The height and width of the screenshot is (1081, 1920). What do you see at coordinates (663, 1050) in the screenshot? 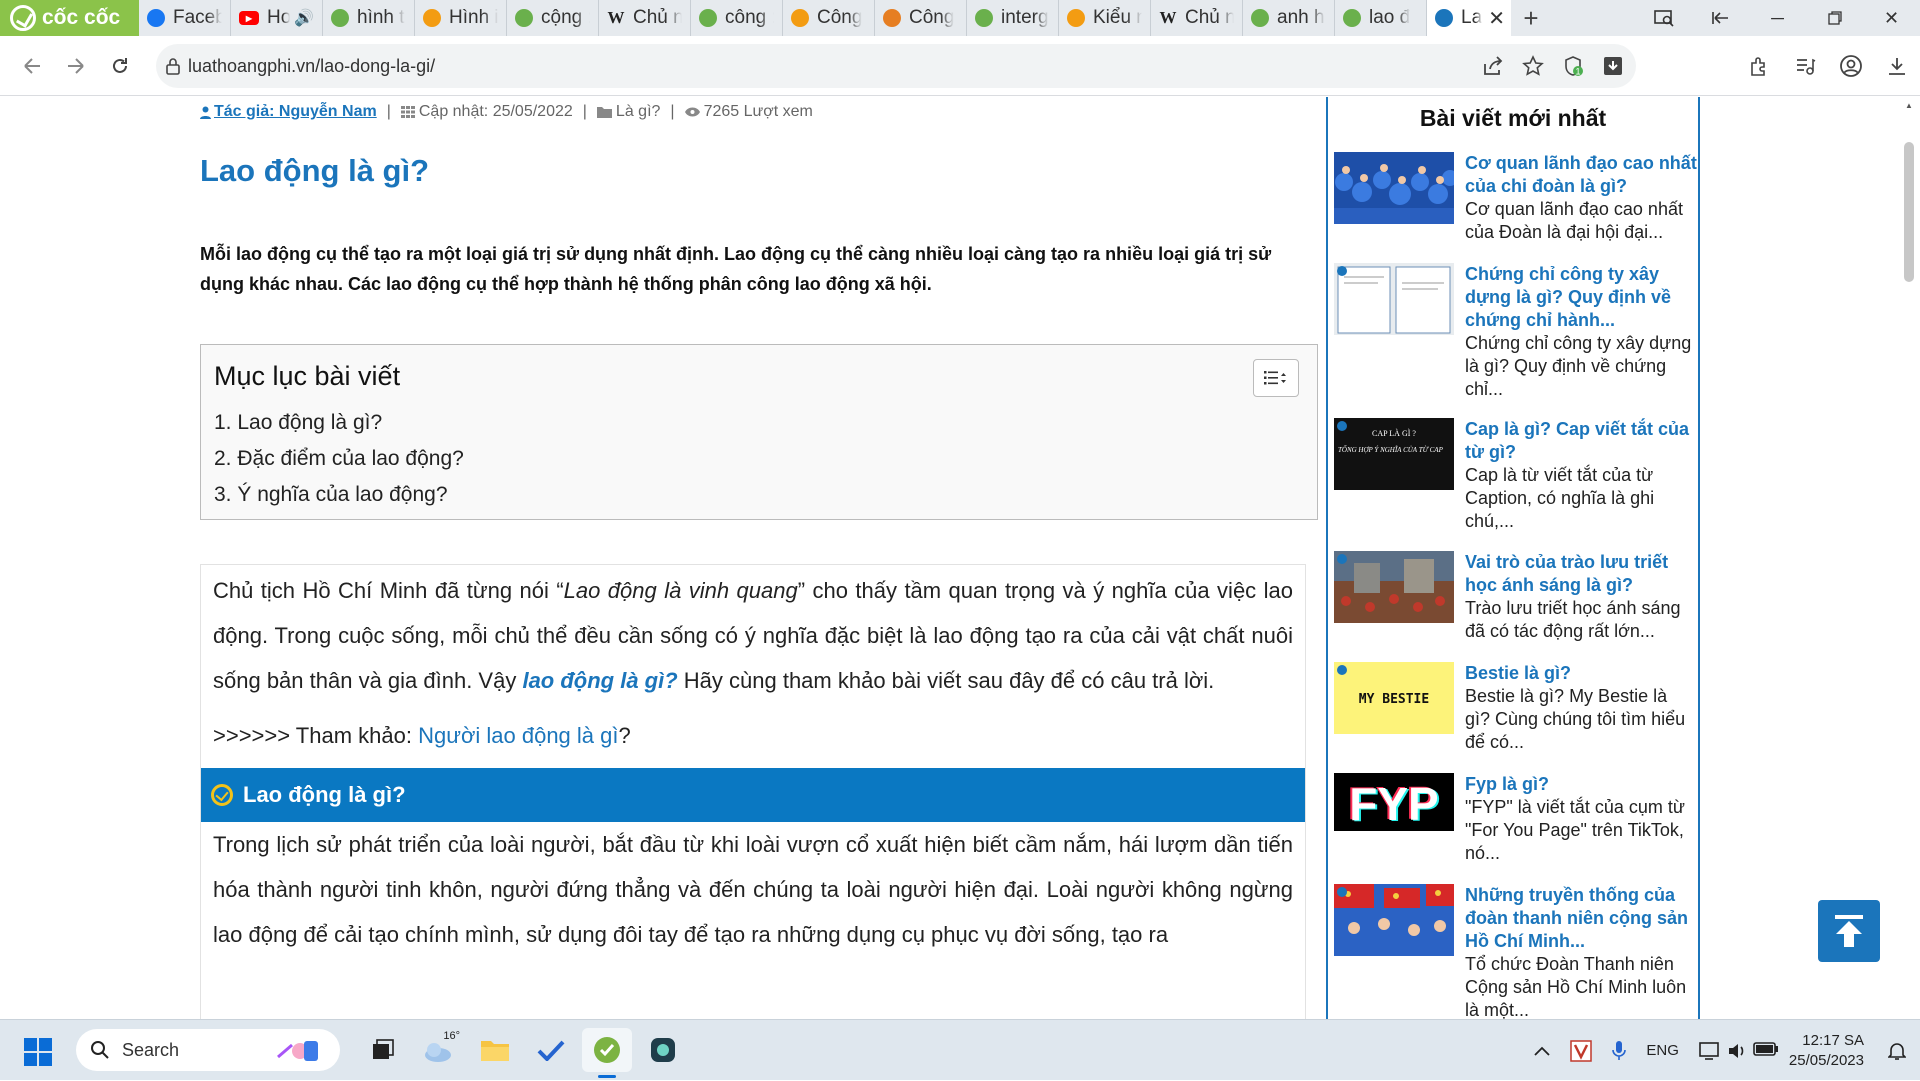
I see `chat-app-icon` at bounding box center [663, 1050].